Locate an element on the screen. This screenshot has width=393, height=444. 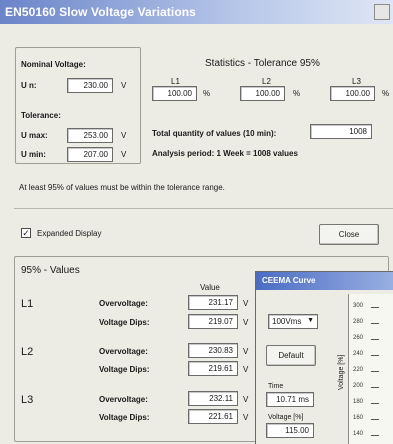
l3-overvoltage-unit: V is located at coordinates (246, 399).